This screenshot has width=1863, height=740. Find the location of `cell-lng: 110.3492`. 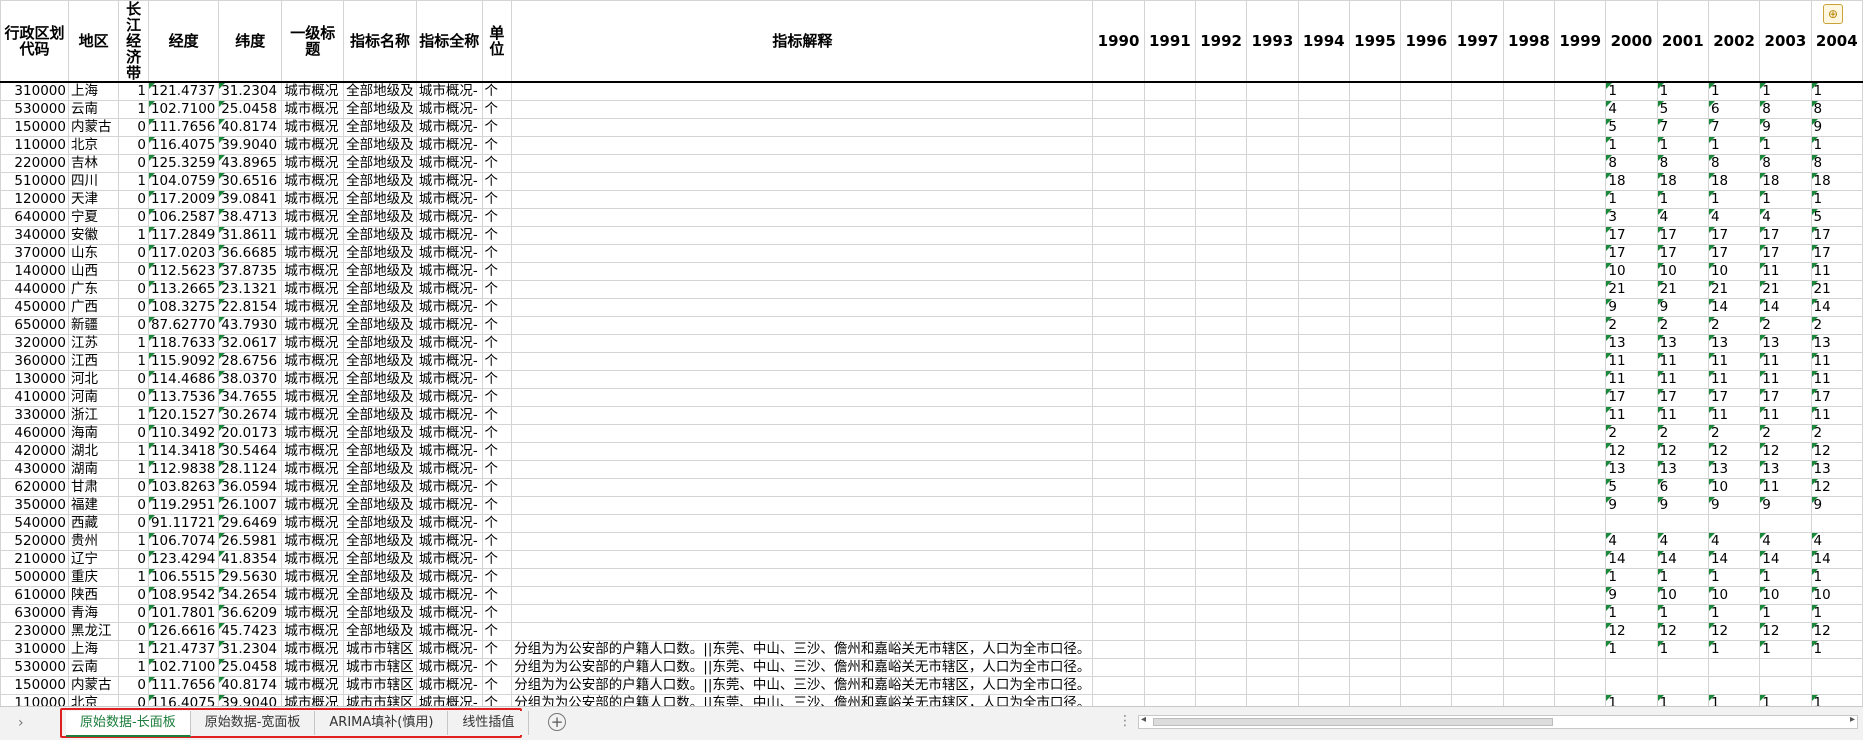

cell-lng: 110.3492 is located at coordinates (183, 433).